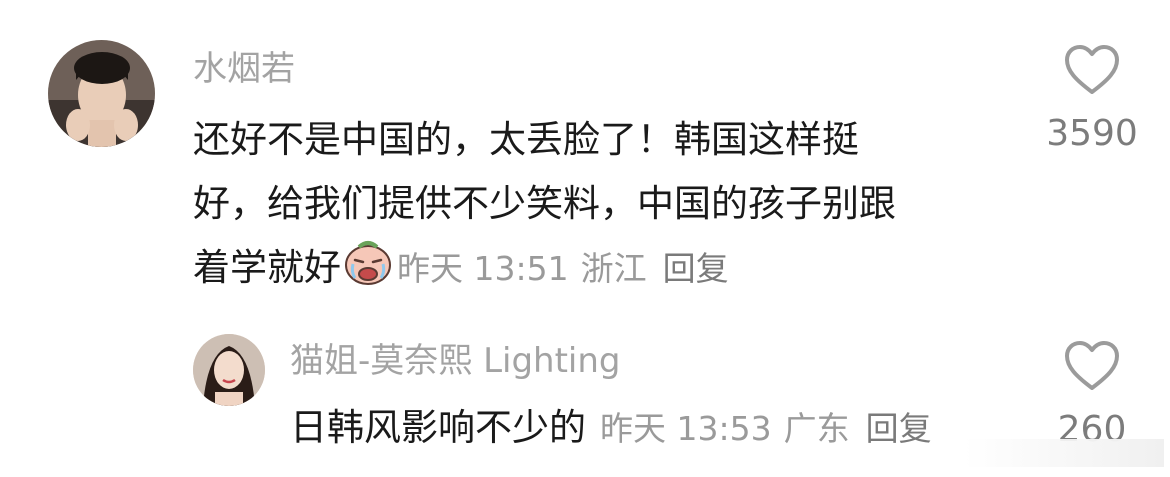  What do you see at coordinates (244, 69) in the screenshot?
I see `comment-username: 水烟若` at bounding box center [244, 69].